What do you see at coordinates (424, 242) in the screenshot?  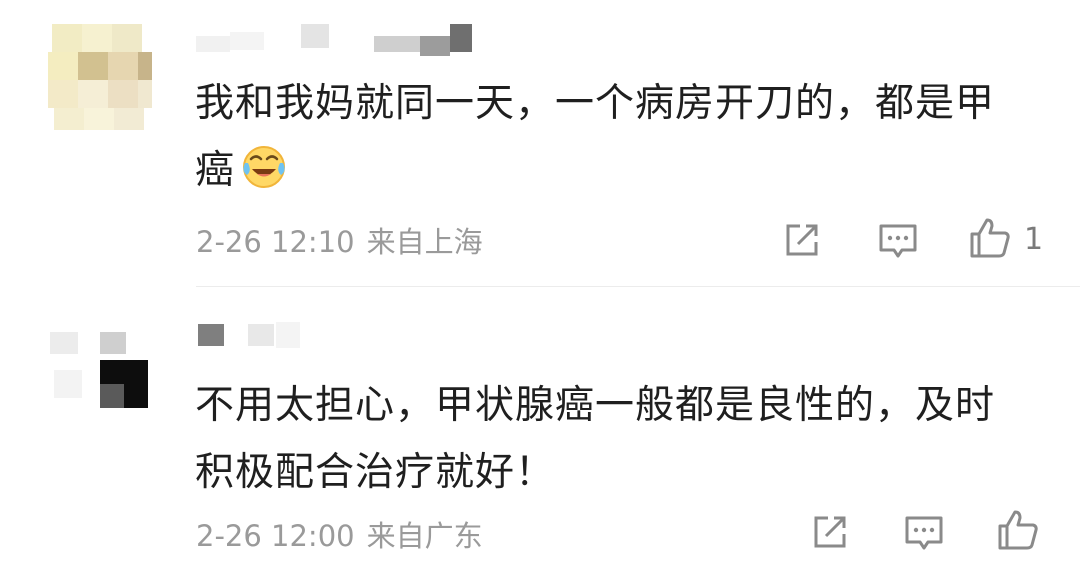 I see `comment-location: 来自上海` at bounding box center [424, 242].